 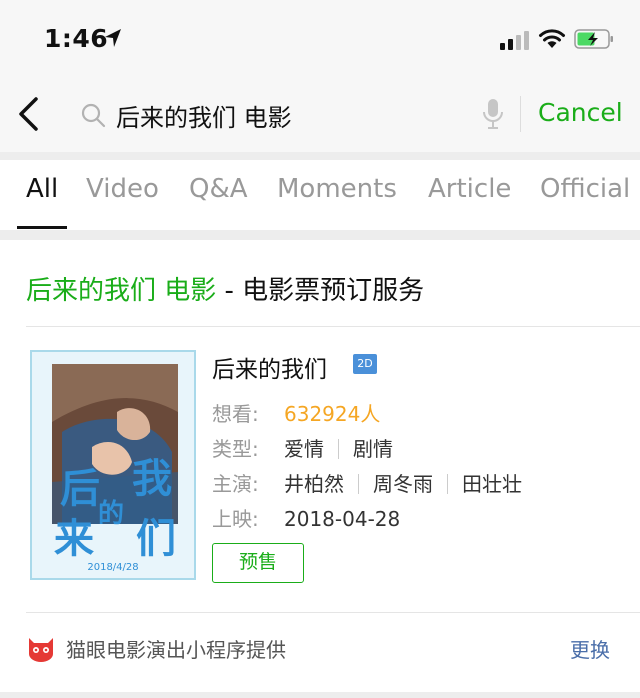 I want to click on svg-text: 们, so click(x=156, y=538).